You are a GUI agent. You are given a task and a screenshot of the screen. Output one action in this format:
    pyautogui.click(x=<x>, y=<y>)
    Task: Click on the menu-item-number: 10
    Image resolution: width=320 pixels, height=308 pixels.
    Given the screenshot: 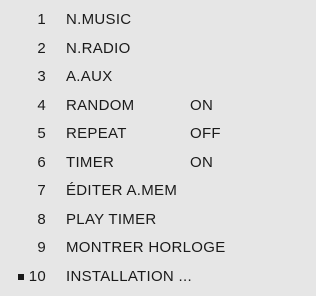 What is the action you would take?
    pyautogui.click(x=37, y=276)
    